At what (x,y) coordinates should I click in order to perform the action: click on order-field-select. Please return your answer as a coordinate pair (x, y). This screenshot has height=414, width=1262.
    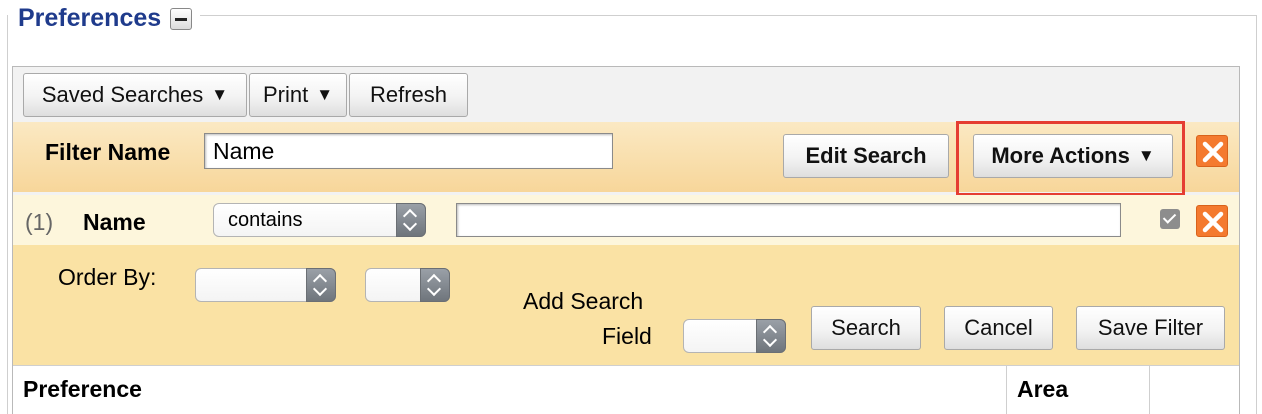
    Looking at the image, I should click on (265, 285).